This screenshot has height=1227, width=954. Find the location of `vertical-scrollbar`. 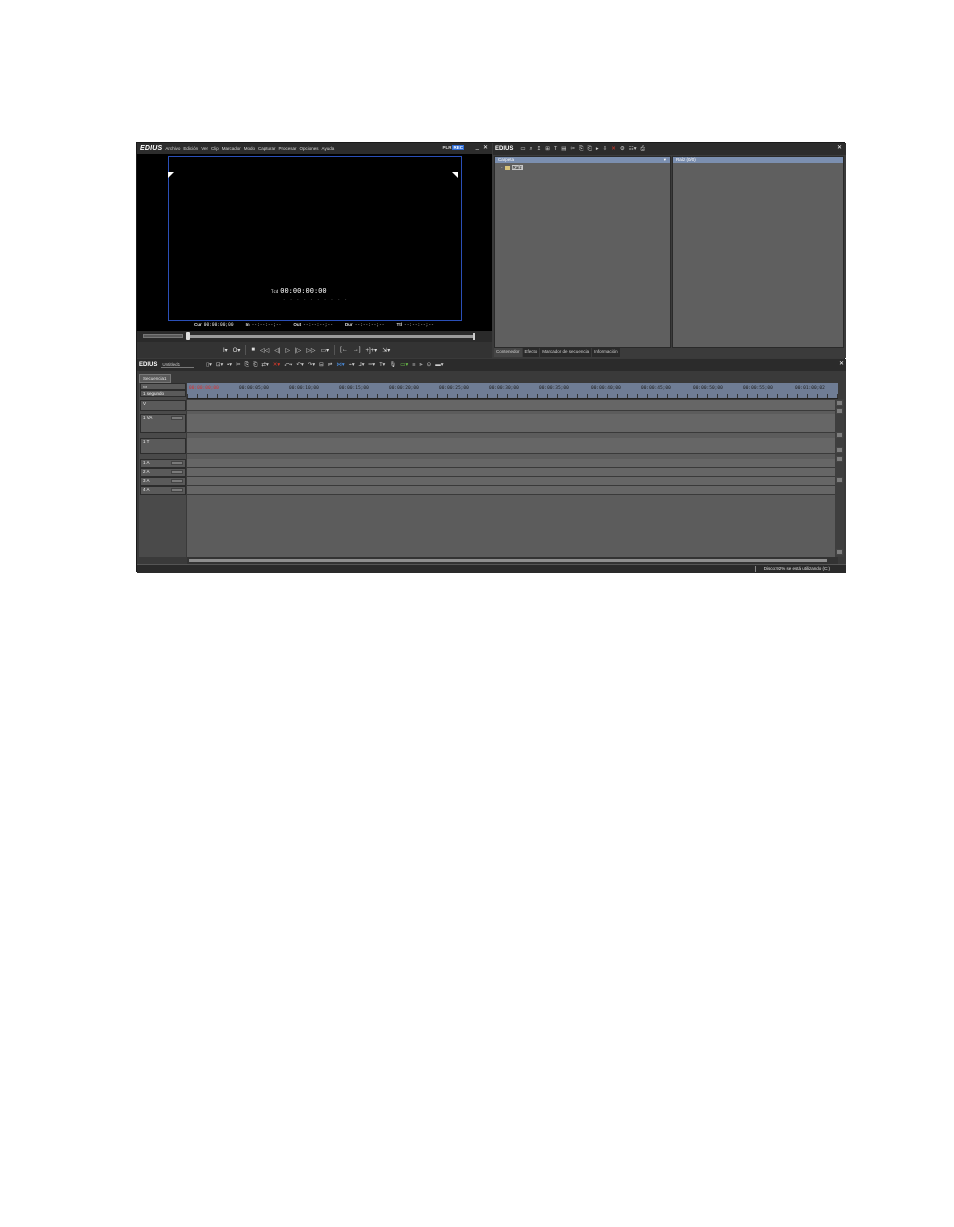

vertical-scrollbar is located at coordinates (839, 478).